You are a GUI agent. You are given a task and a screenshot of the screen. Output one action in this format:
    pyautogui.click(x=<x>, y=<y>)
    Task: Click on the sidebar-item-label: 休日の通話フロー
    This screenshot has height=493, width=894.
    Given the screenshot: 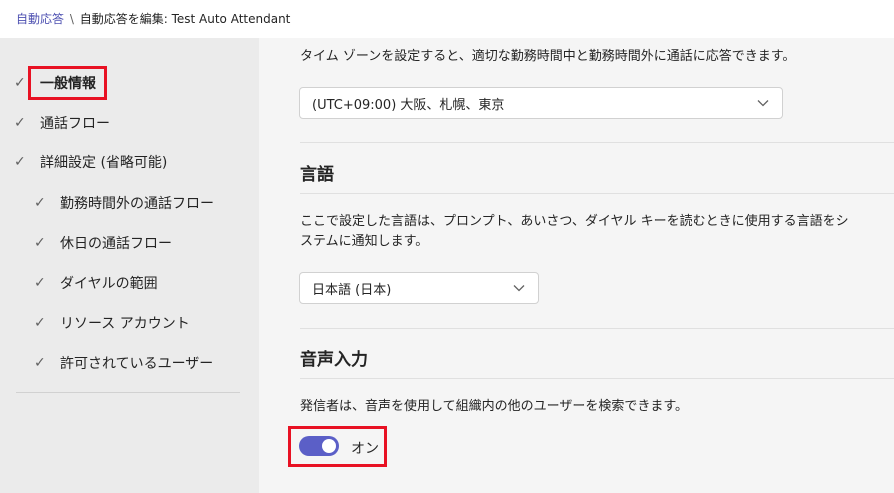 What is the action you would take?
    pyautogui.click(x=116, y=244)
    